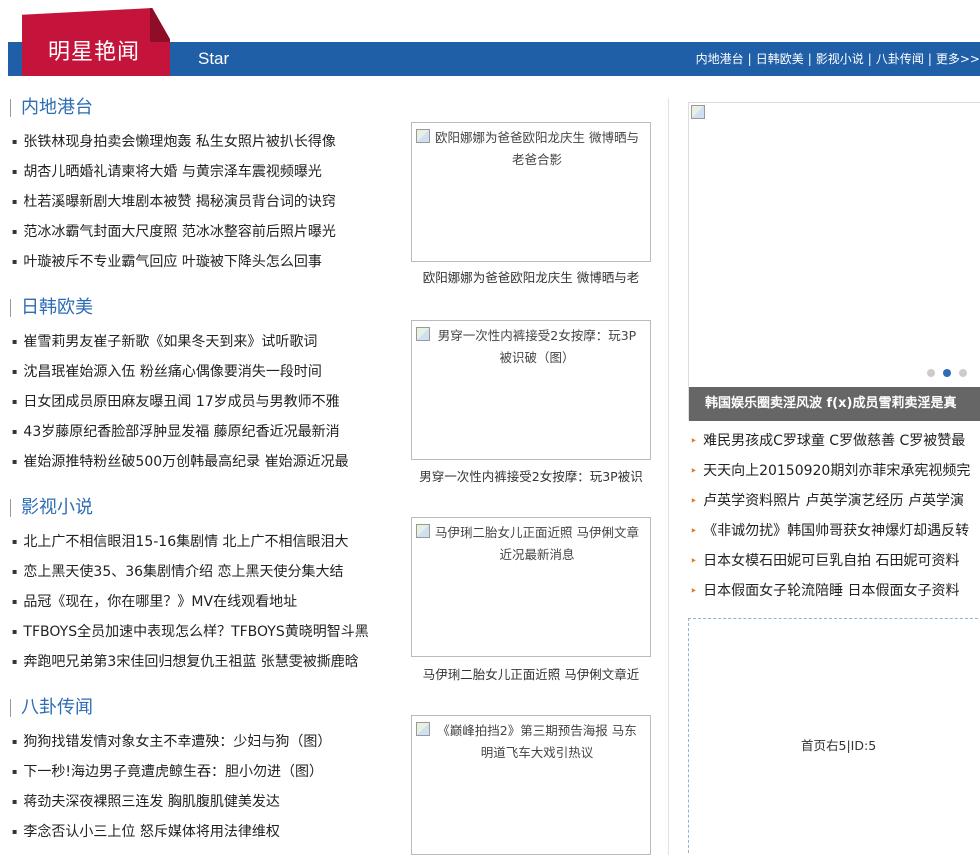 The height and width of the screenshot is (855, 980). Describe the element at coordinates (214, 58) in the screenshot. I see `section-title-en: Star` at that location.